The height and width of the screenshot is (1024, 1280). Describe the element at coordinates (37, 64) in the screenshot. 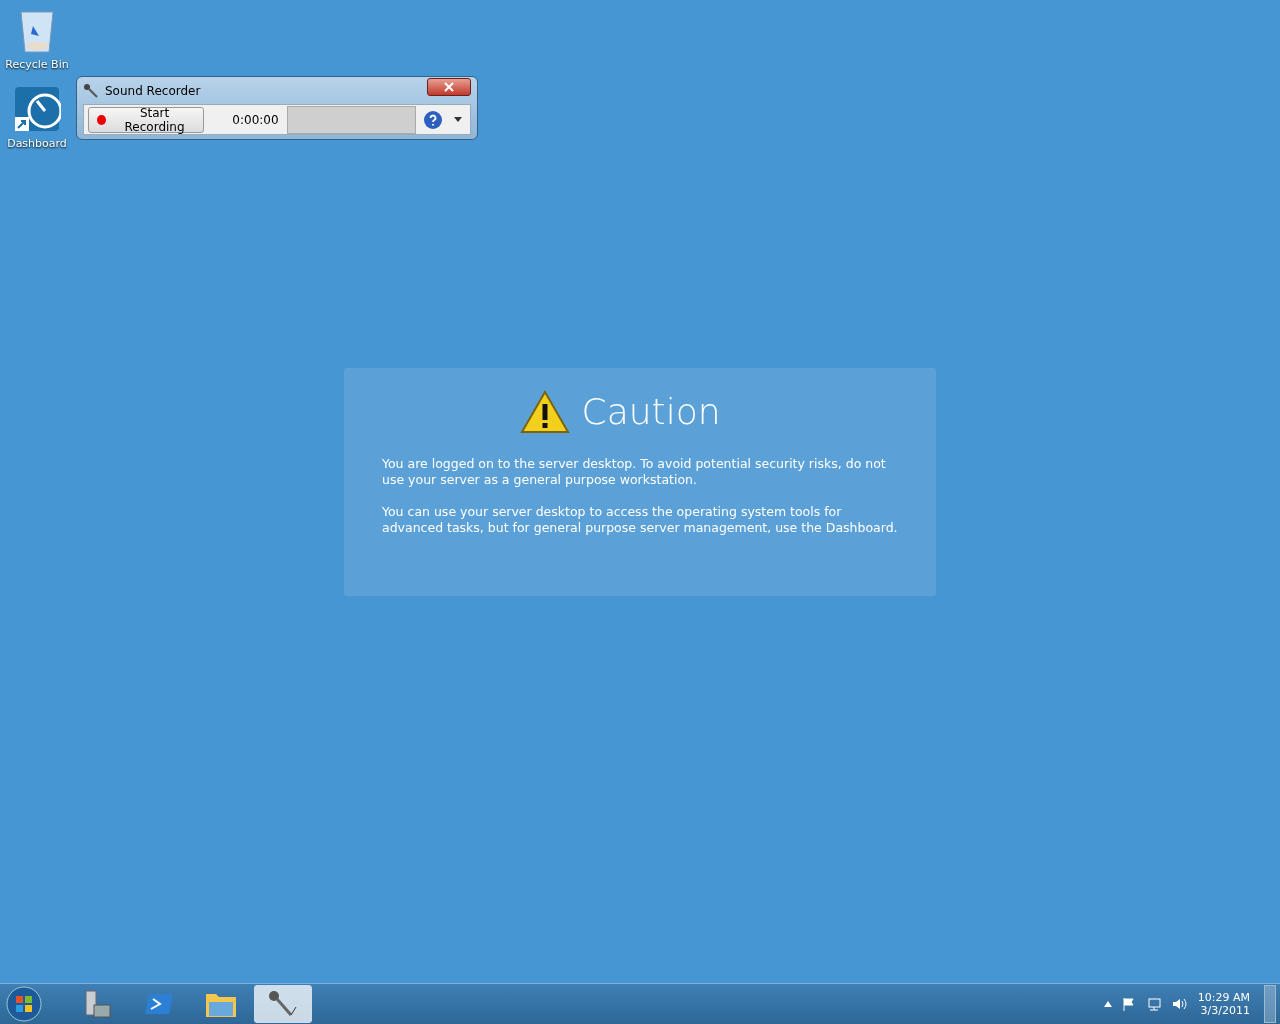

I see `desktop-icon-label: Recycle Bin` at that location.